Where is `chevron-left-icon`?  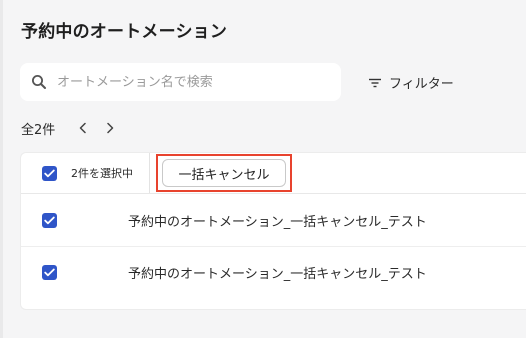
chevron-left-icon is located at coordinates (83, 128).